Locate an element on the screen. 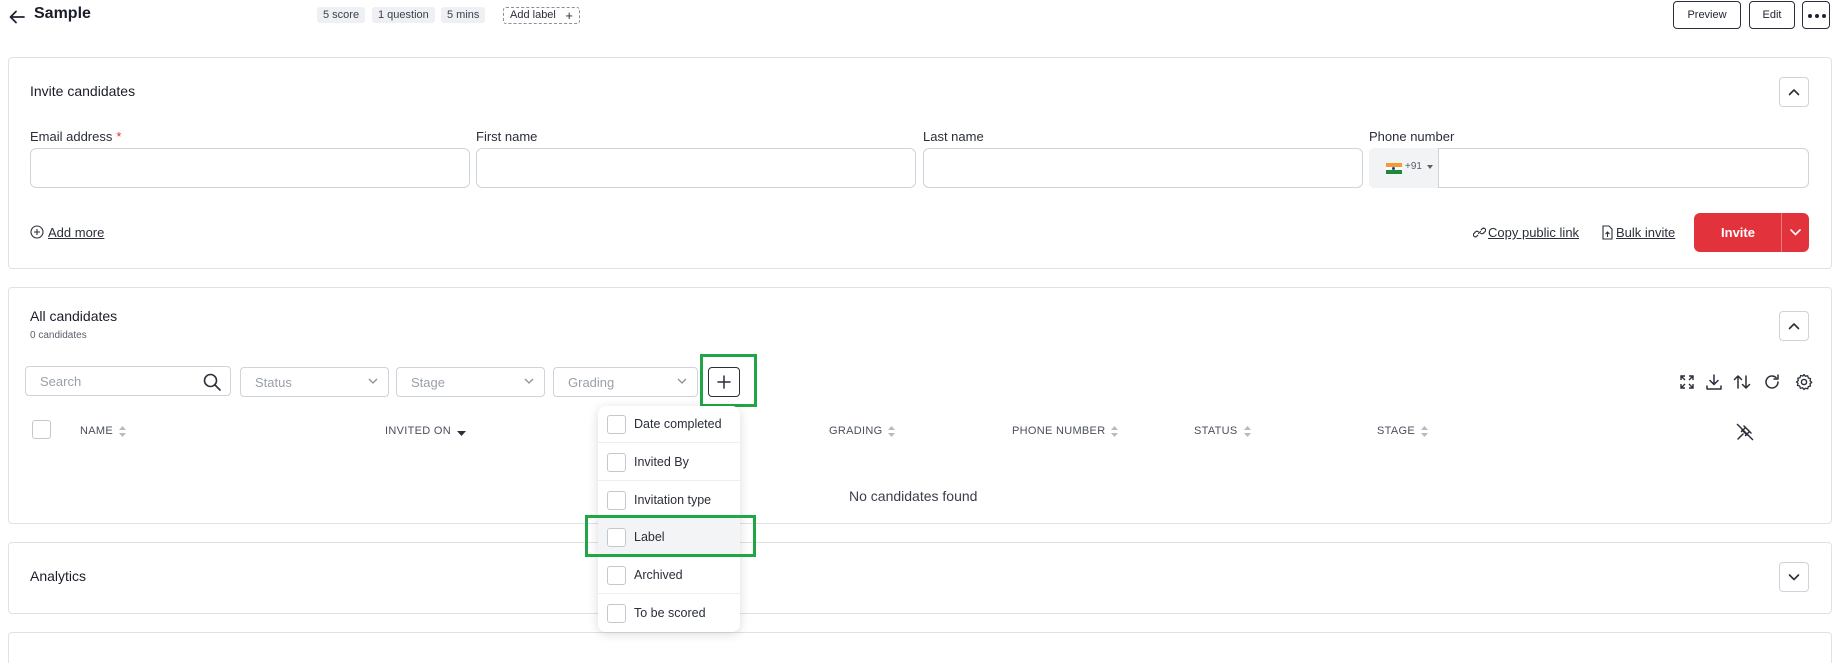 The image size is (1840, 663). empty-state-message: No candidates found is located at coordinates (913, 496).